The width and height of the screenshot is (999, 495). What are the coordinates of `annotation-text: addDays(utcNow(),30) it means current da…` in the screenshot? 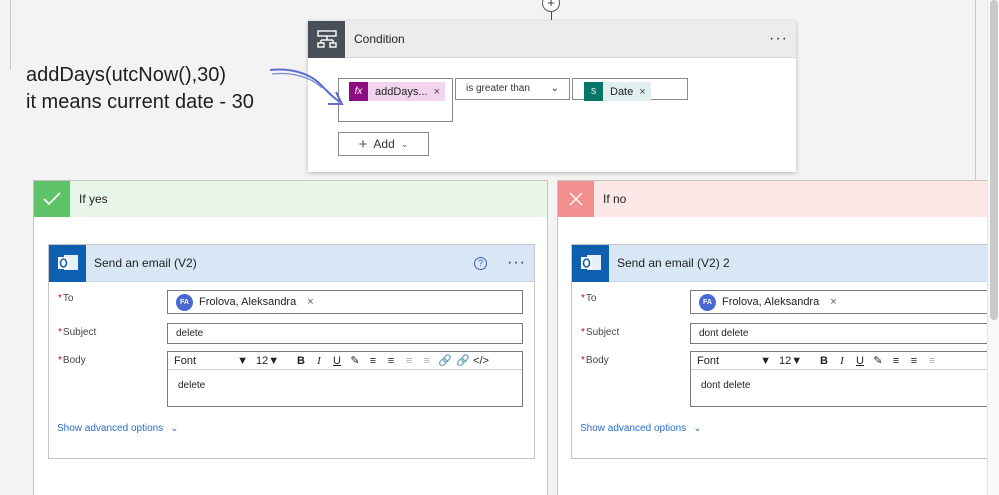 It's located at (140, 89).